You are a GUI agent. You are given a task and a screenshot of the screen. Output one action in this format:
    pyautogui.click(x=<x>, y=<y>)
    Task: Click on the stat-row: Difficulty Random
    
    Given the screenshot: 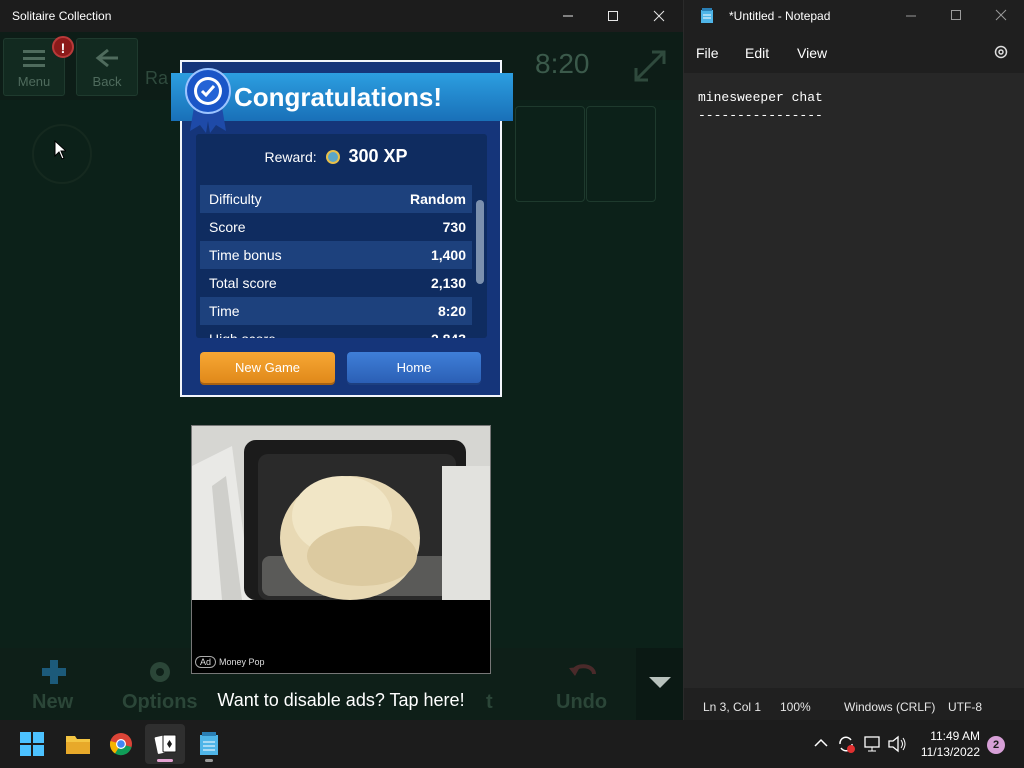 What is the action you would take?
    pyautogui.click(x=336, y=199)
    